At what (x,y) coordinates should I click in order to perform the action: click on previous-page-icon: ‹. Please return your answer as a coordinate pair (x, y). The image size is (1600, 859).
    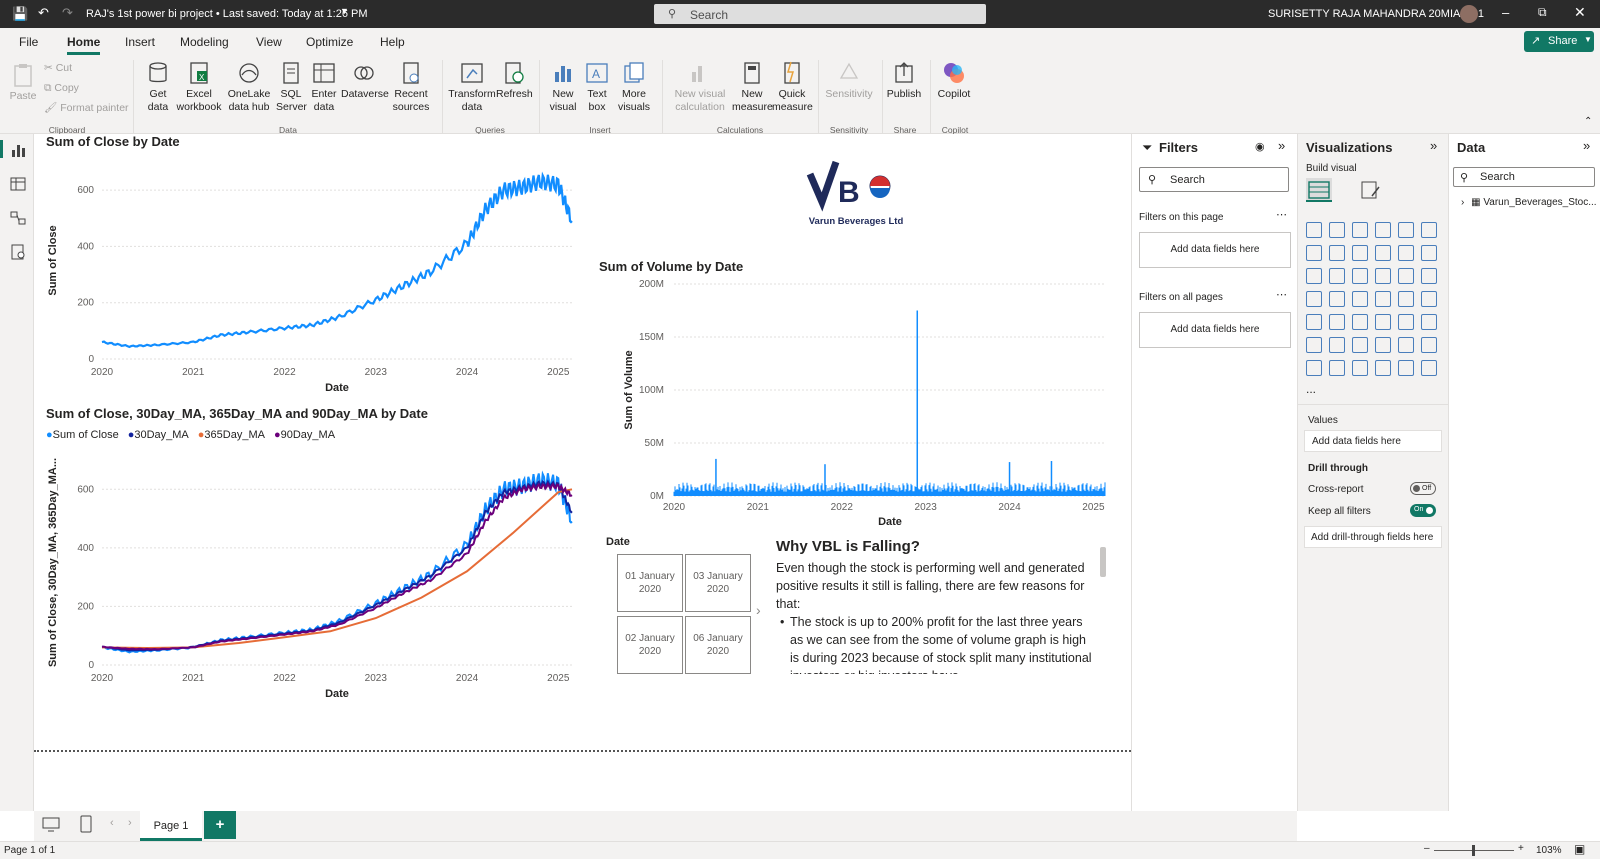
    Looking at the image, I should click on (112, 823).